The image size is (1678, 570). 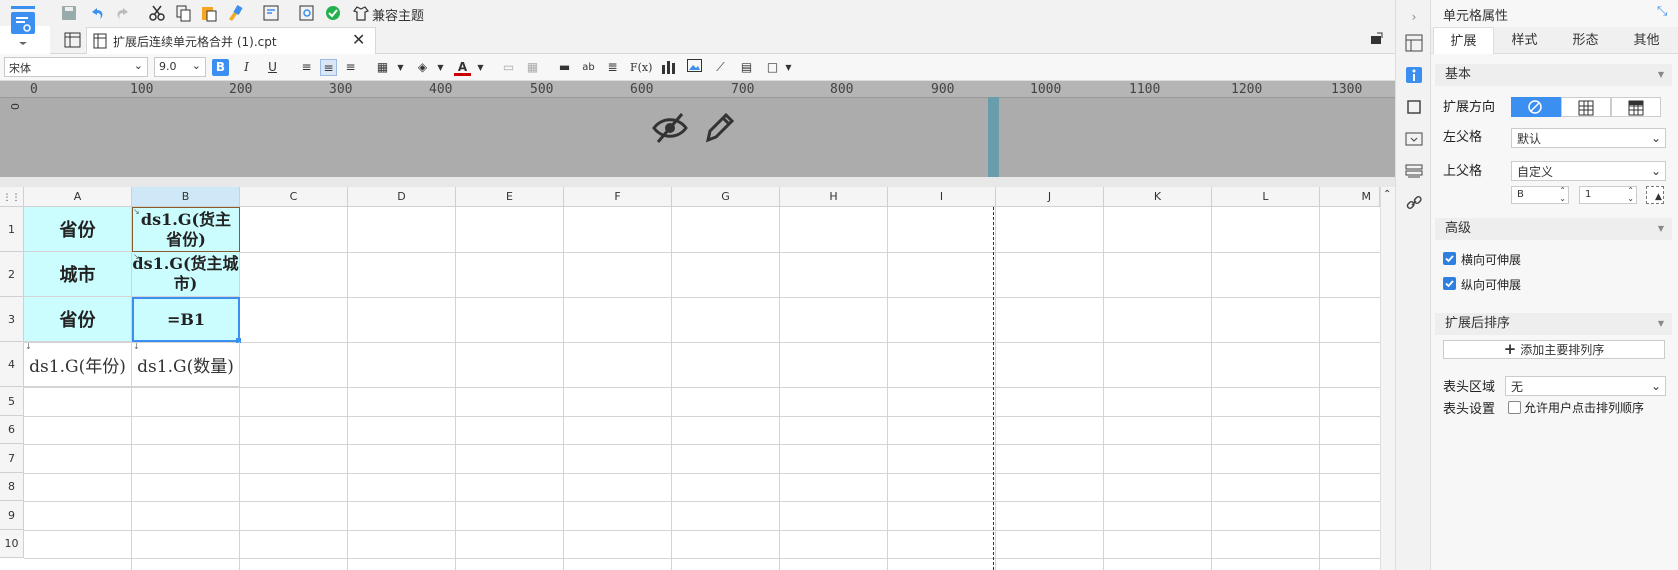 What do you see at coordinates (398, 14) in the screenshot?
I see `theme-button: 兼容主题` at bounding box center [398, 14].